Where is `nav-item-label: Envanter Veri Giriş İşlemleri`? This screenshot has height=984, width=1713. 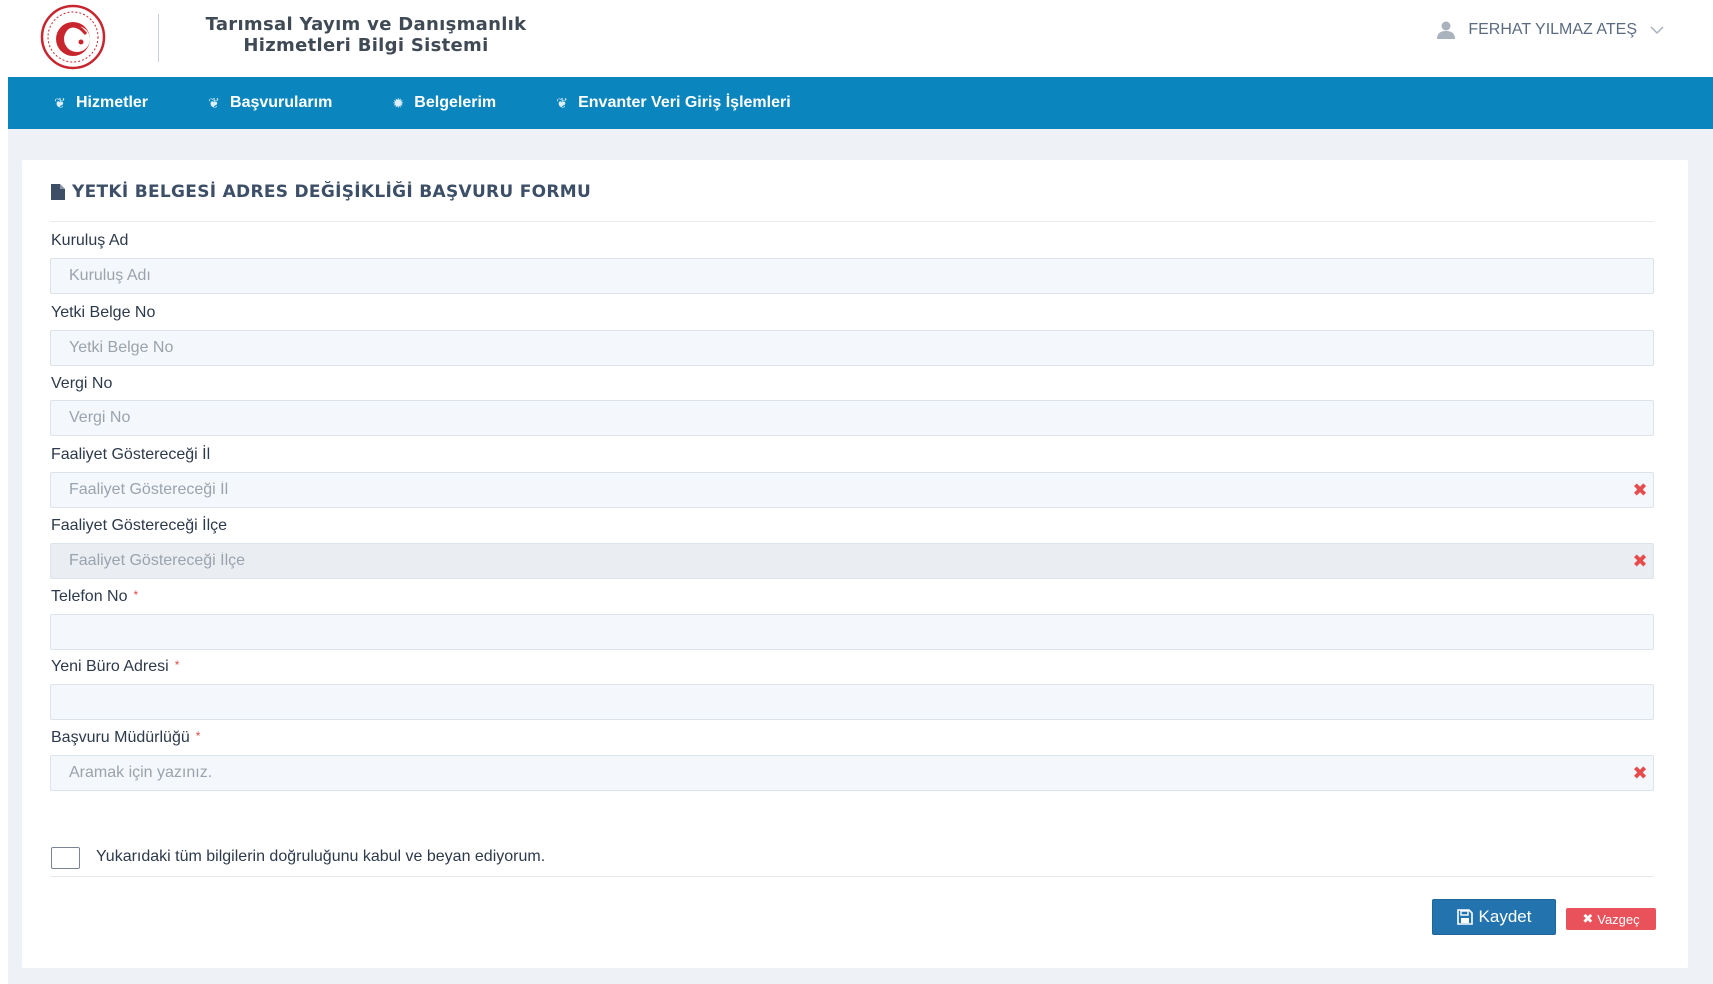
nav-item-label: Envanter Veri Giriş İşlemleri is located at coordinates (684, 102).